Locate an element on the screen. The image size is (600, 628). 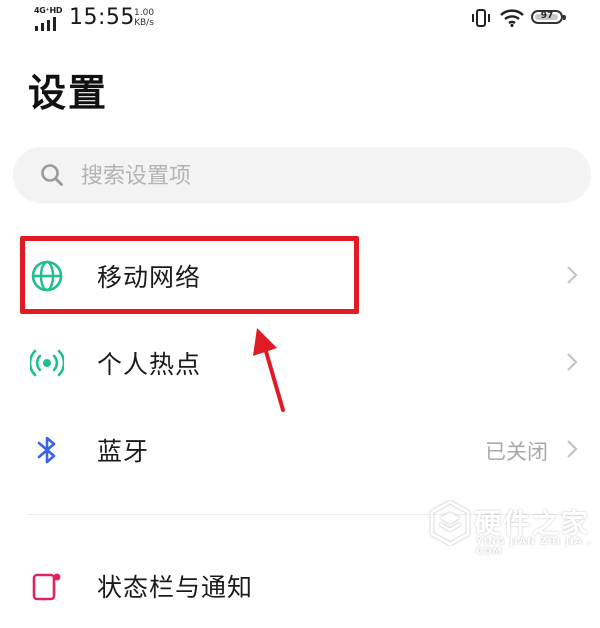
search-bar is located at coordinates (302, 175).